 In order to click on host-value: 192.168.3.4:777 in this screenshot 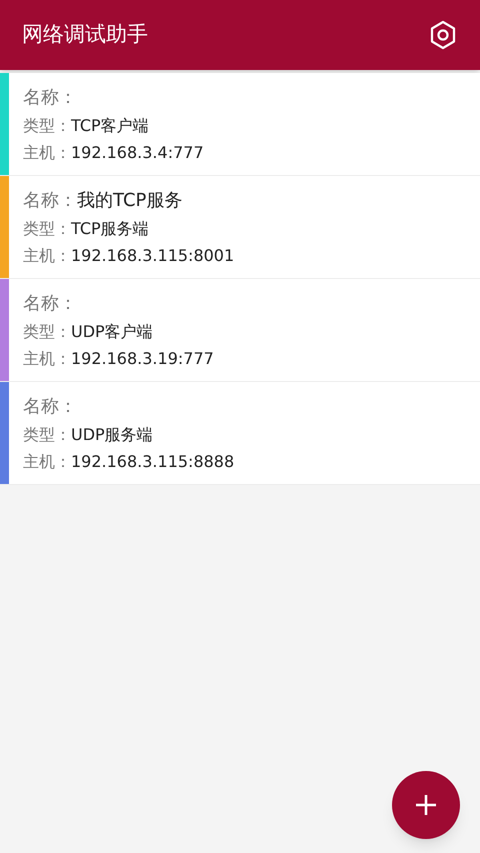, I will do `click(137, 153)`.